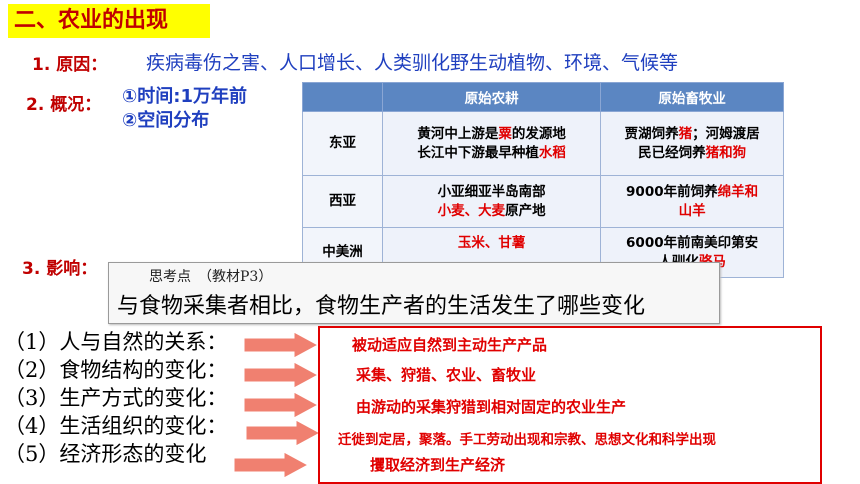 This screenshot has height=484, width=860. What do you see at coordinates (116, 342) in the screenshot?
I see `question-1: （1）人与自然的关系：` at bounding box center [116, 342].